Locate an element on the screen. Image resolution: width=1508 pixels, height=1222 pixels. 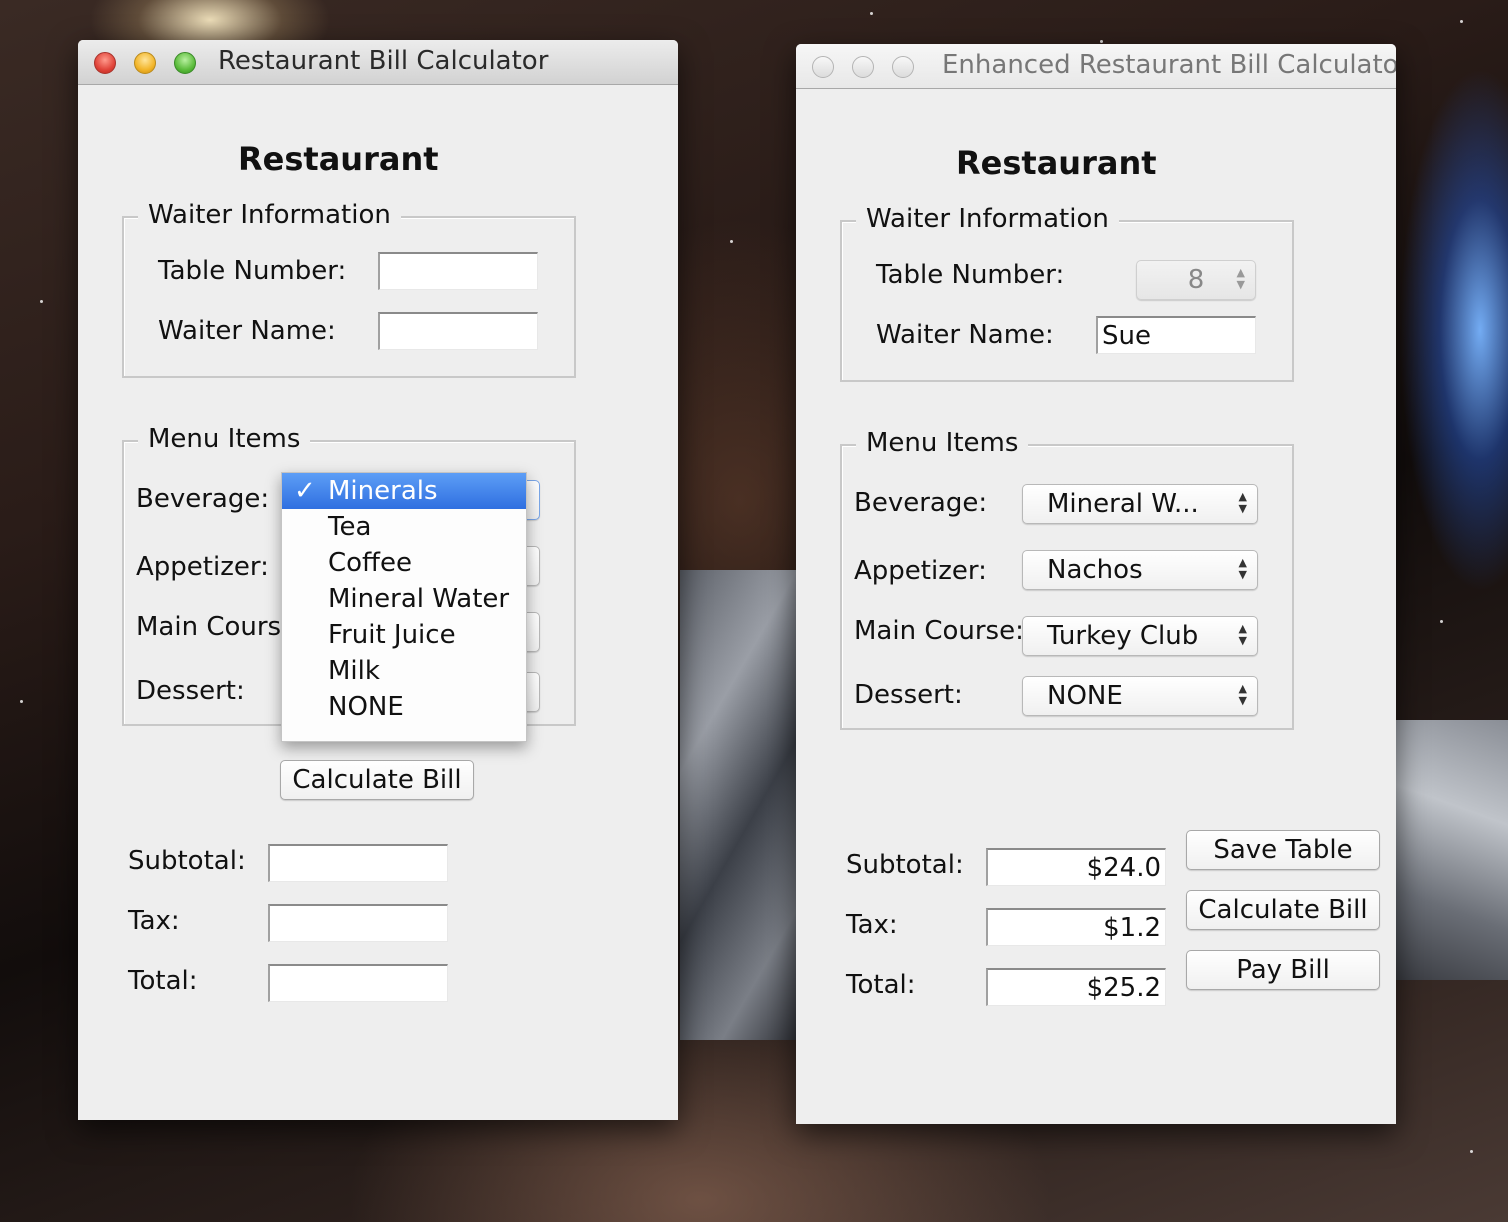
spinner-arrows-icon: ▲ ▼ is located at coordinates (1241, 279).